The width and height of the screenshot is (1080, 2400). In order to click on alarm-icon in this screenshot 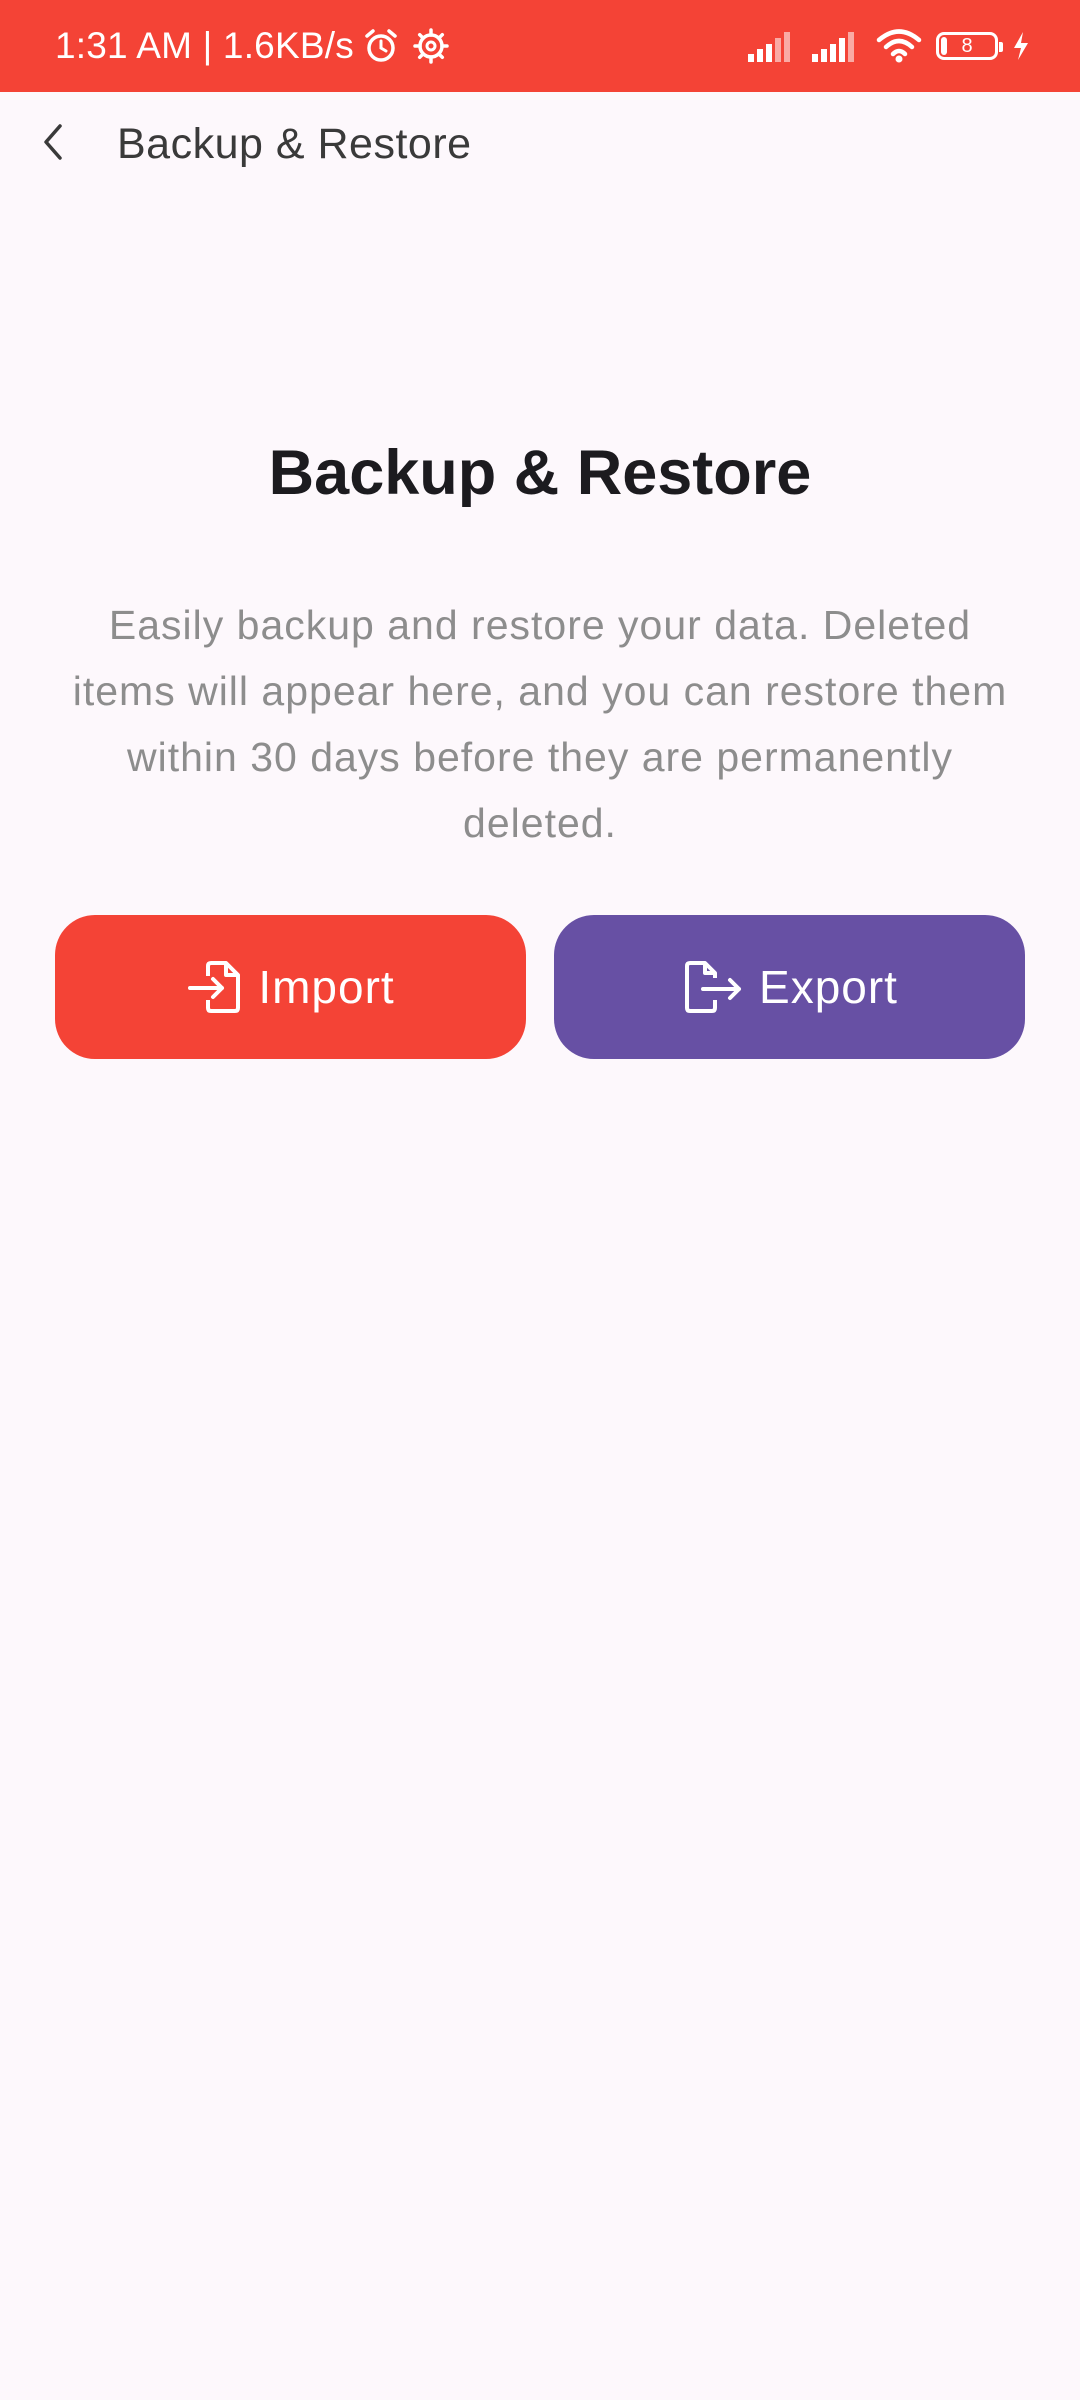, I will do `click(381, 45)`.